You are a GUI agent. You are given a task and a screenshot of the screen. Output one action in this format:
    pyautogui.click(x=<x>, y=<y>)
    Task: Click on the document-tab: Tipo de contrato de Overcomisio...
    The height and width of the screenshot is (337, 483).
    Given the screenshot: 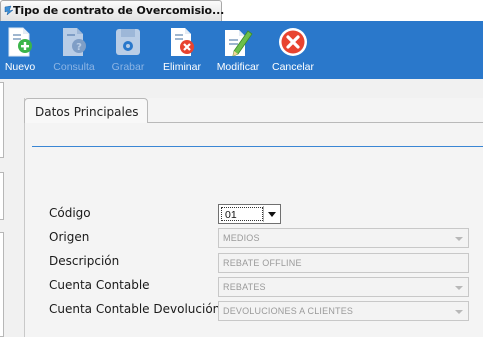 What is the action you would take?
    pyautogui.click(x=112, y=10)
    